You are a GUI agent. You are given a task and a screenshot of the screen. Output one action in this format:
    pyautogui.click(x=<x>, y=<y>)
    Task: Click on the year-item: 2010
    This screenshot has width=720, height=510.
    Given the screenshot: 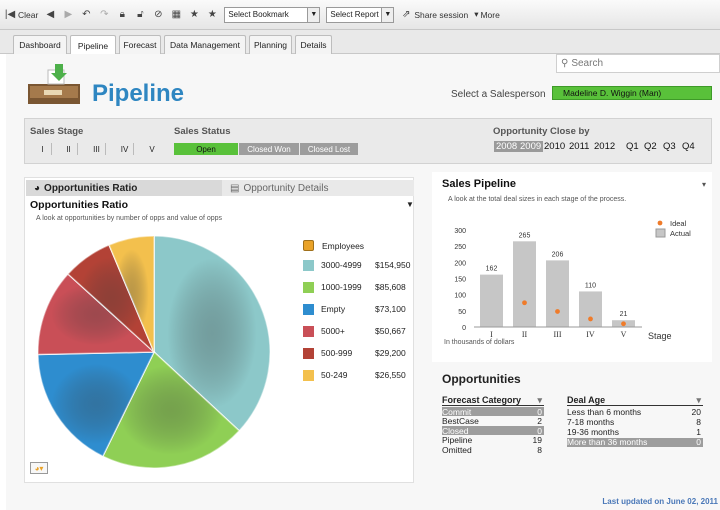 What is the action you would take?
    pyautogui.click(x=554, y=146)
    